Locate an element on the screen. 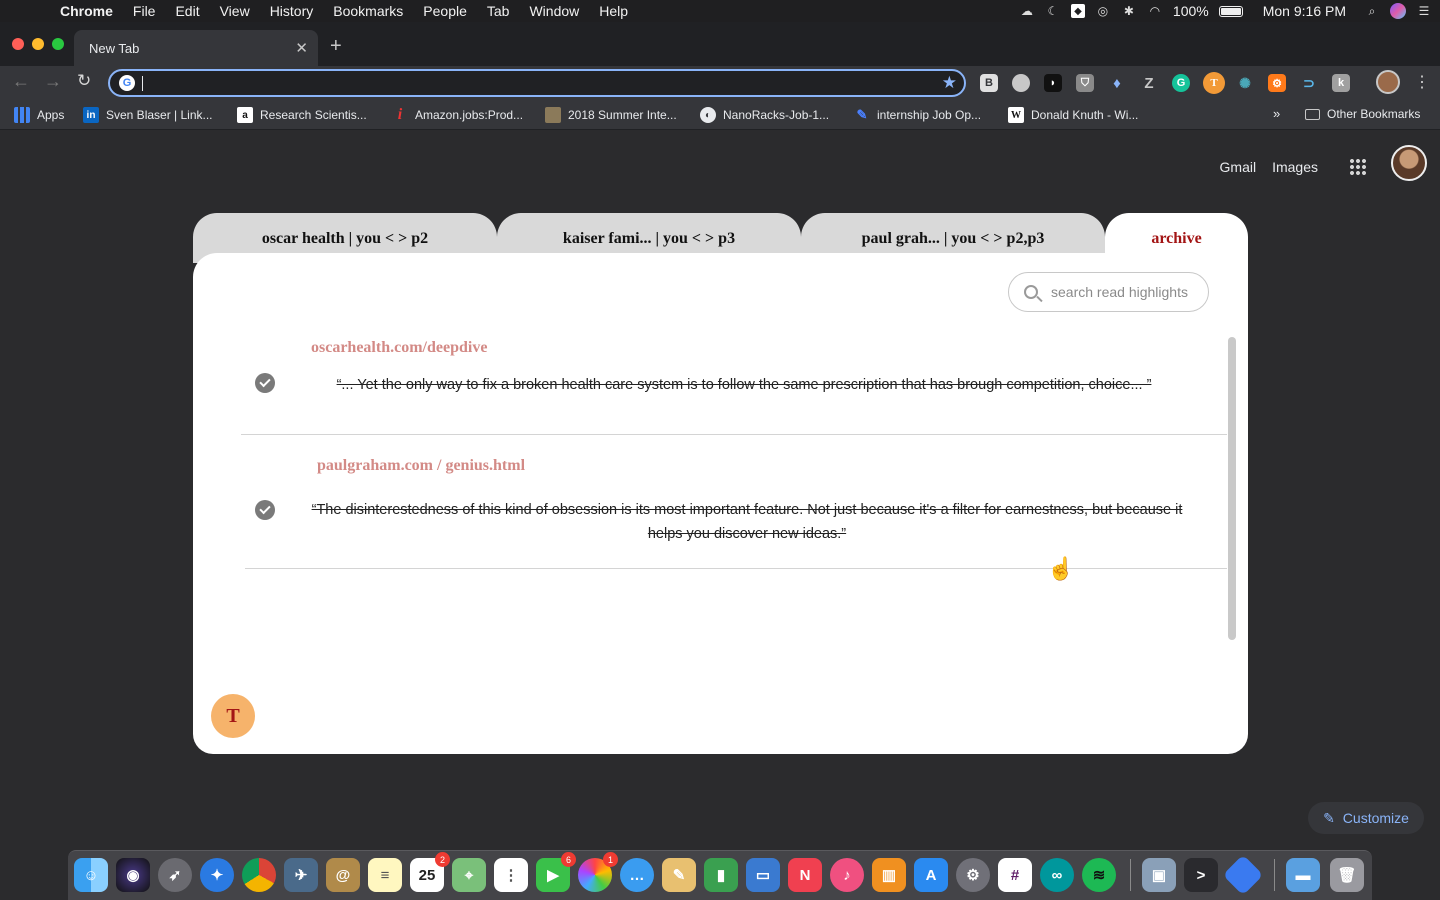 This screenshot has height=900, width=1440. profile-avatar-small is located at coordinates (1388, 82).